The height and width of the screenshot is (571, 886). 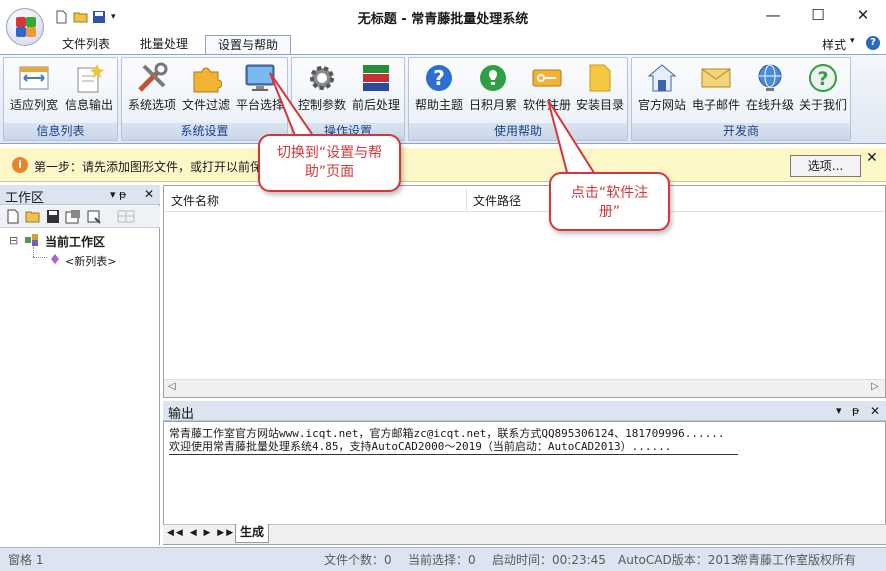 I want to click on callout-arrows, so click(x=433, y=124).